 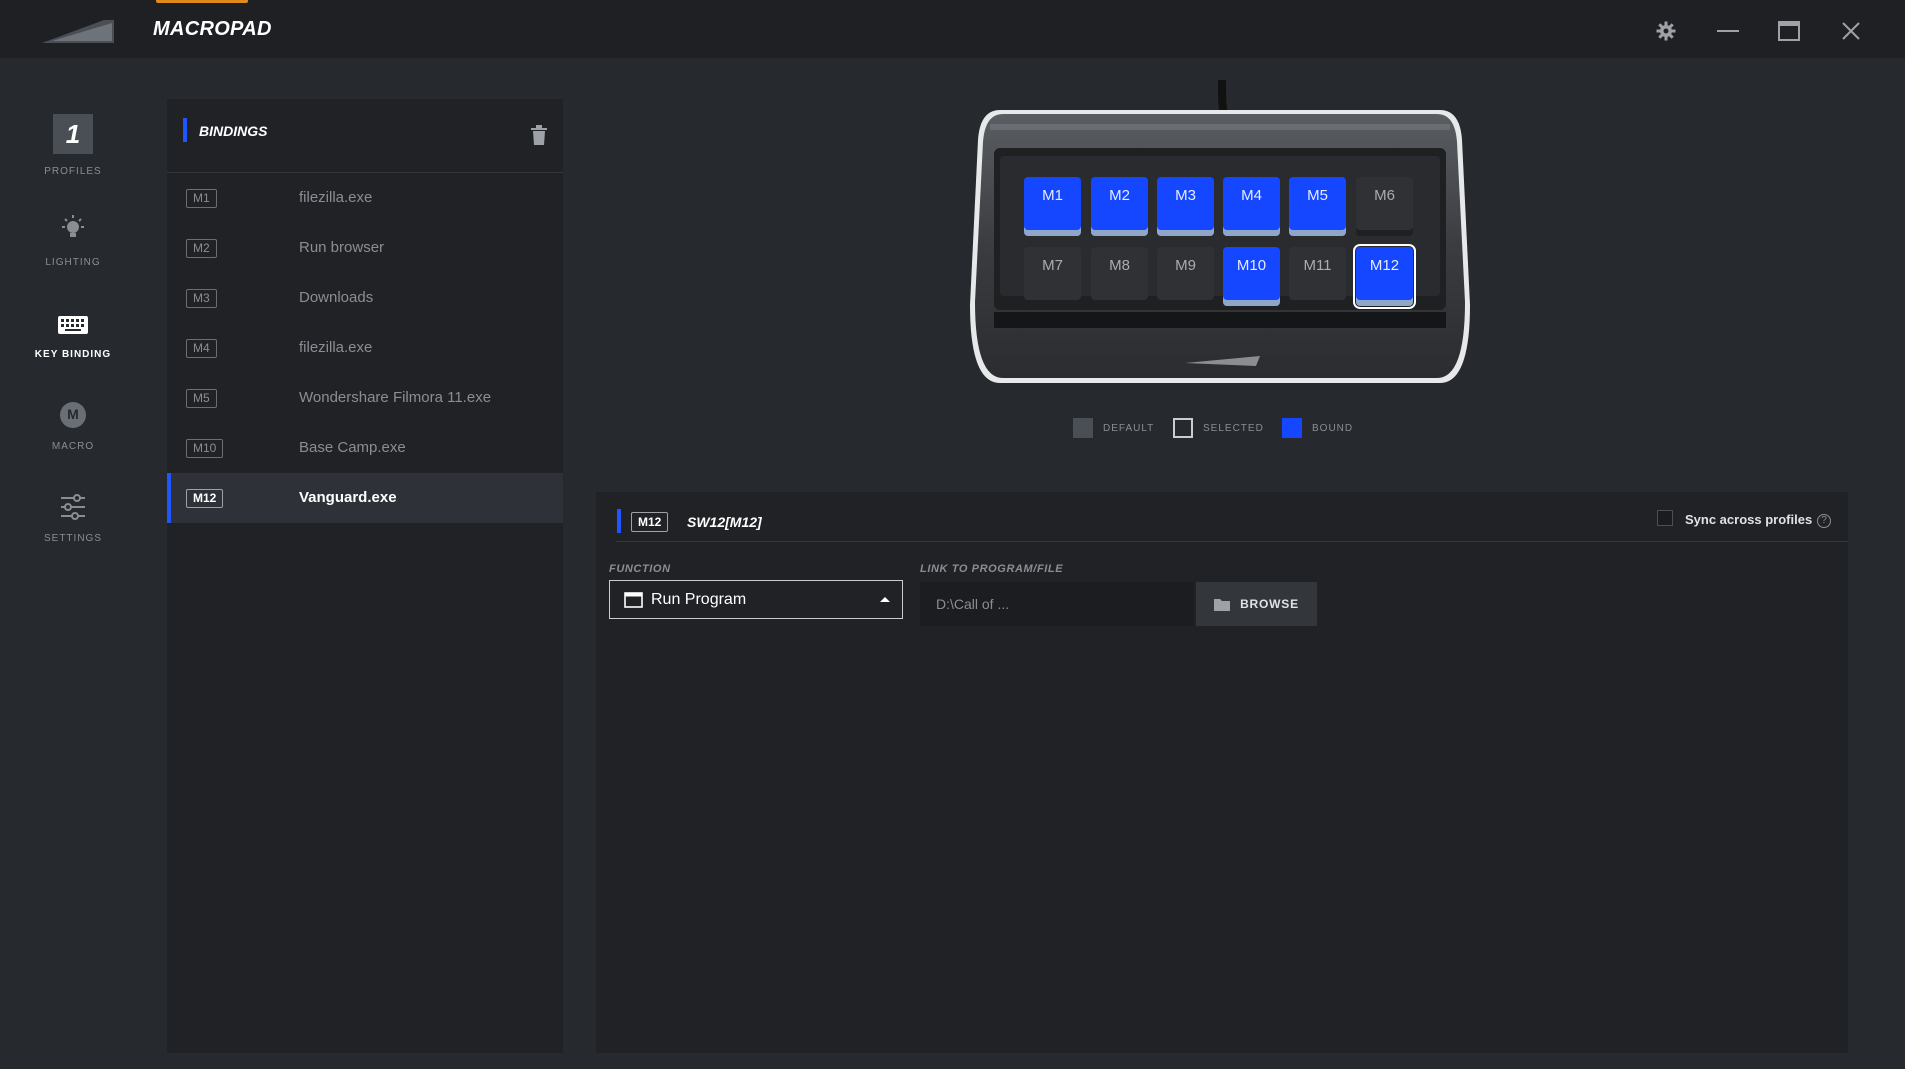 I want to click on minimize-button, so click(x=1728, y=31).